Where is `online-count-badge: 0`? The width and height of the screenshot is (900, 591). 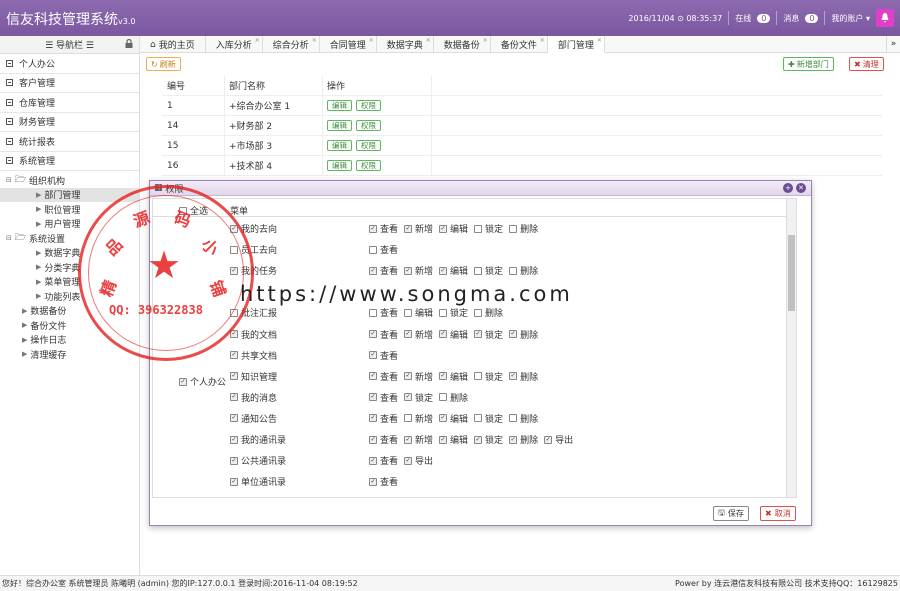 online-count-badge: 0 is located at coordinates (764, 18).